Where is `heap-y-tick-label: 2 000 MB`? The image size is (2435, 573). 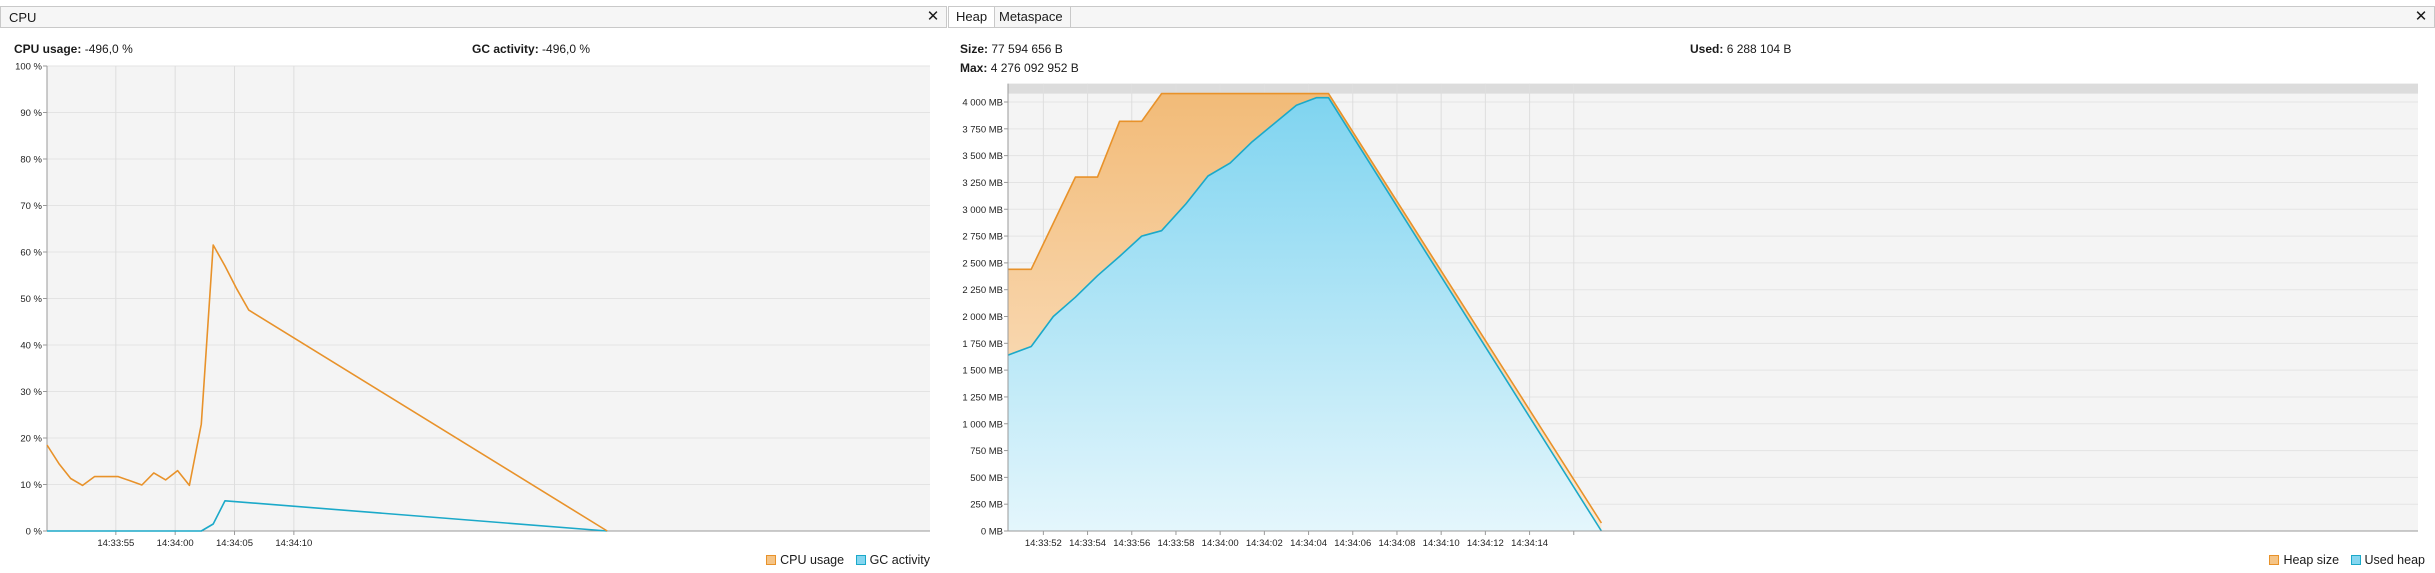 heap-y-tick-label: 2 000 MB is located at coordinates (982, 317).